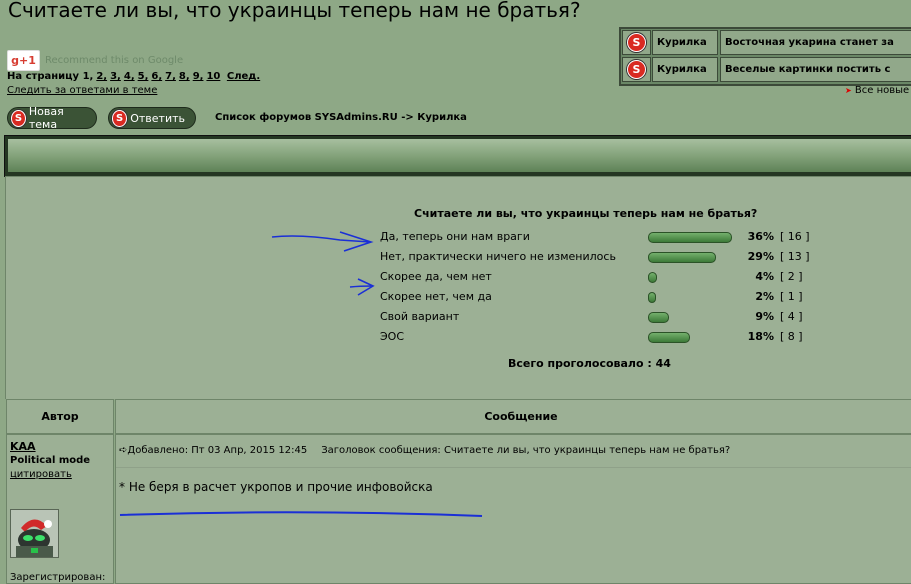 This screenshot has width=911, height=584. What do you see at coordinates (513, 416) in the screenshot?
I see `message-column-header: Сообщение` at bounding box center [513, 416].